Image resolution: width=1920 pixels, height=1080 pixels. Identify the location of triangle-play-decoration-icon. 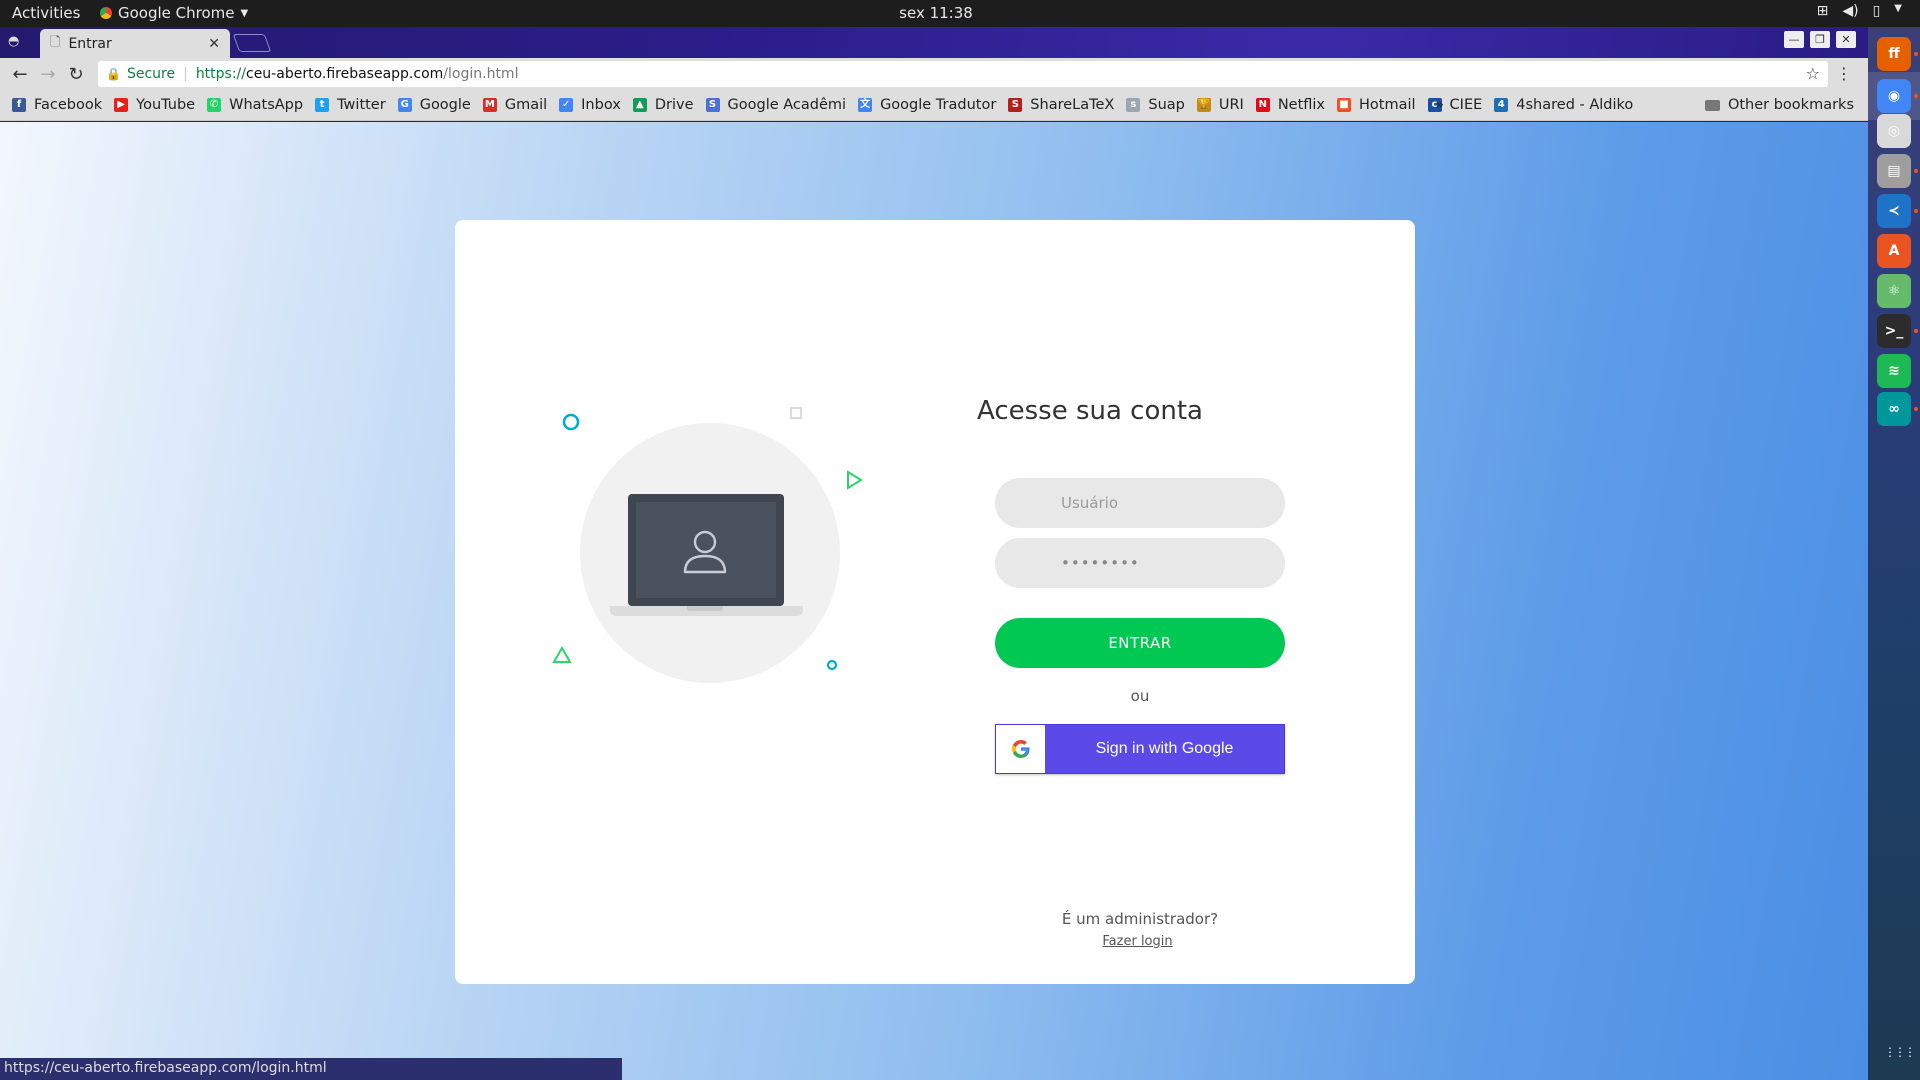
(855, 480).